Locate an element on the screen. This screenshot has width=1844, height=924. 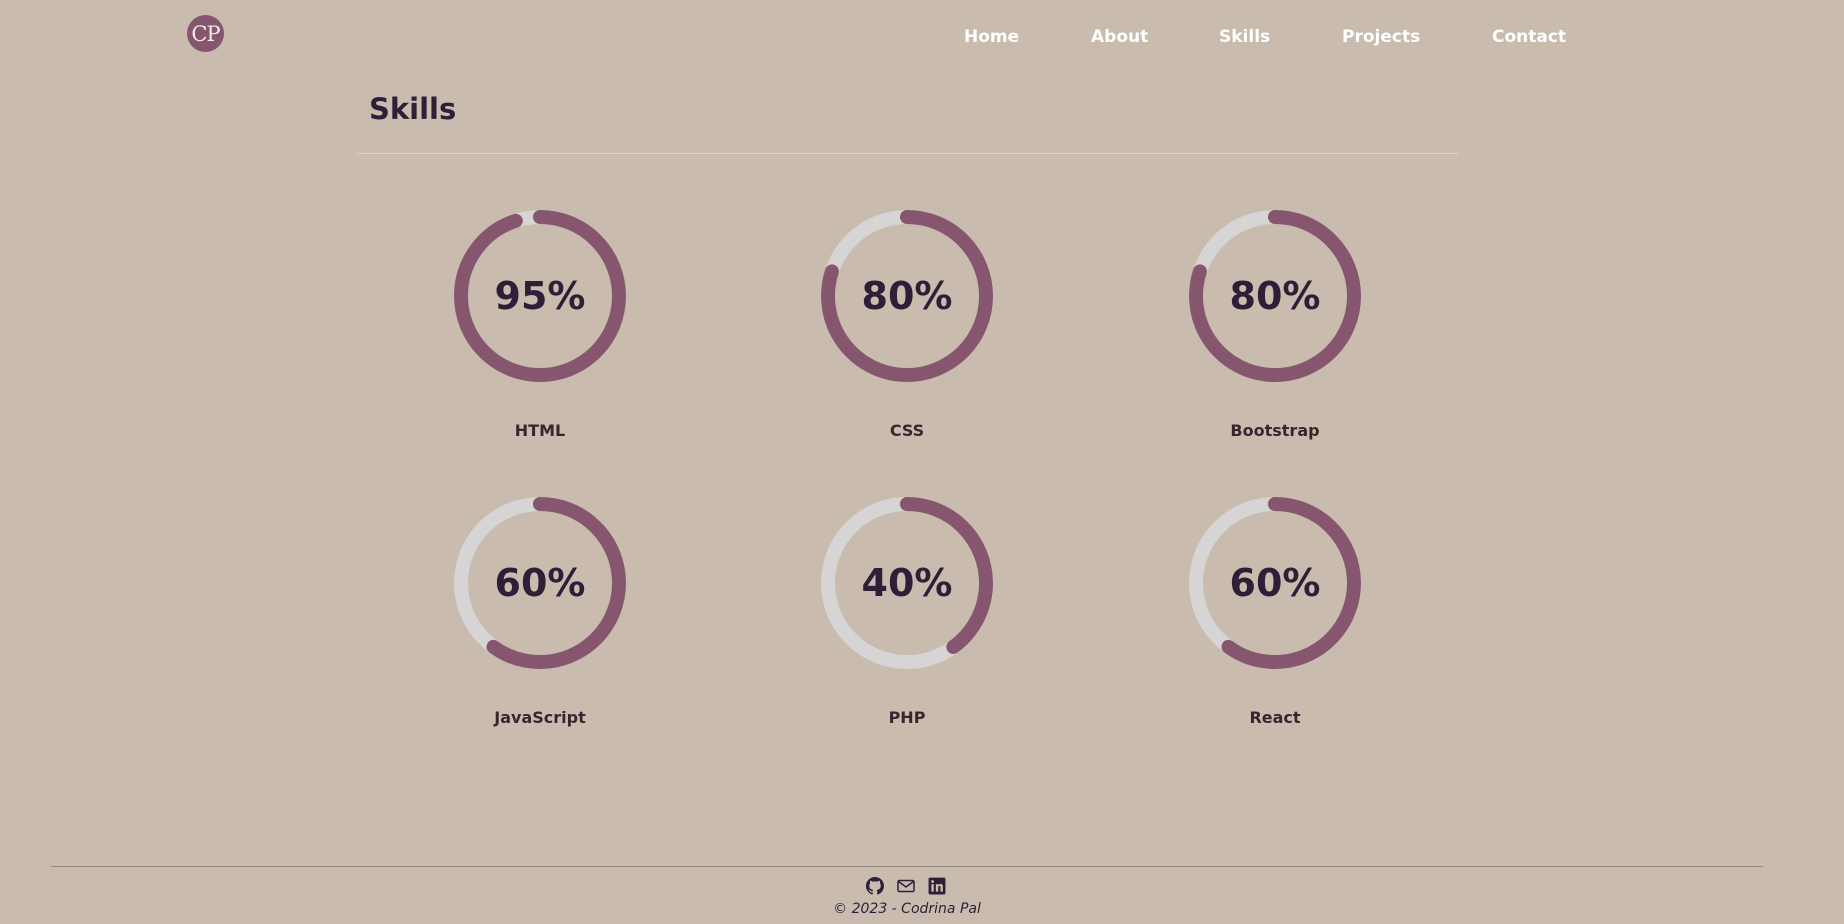
skill-name: JavaScript is located at coordinates (540, 717).